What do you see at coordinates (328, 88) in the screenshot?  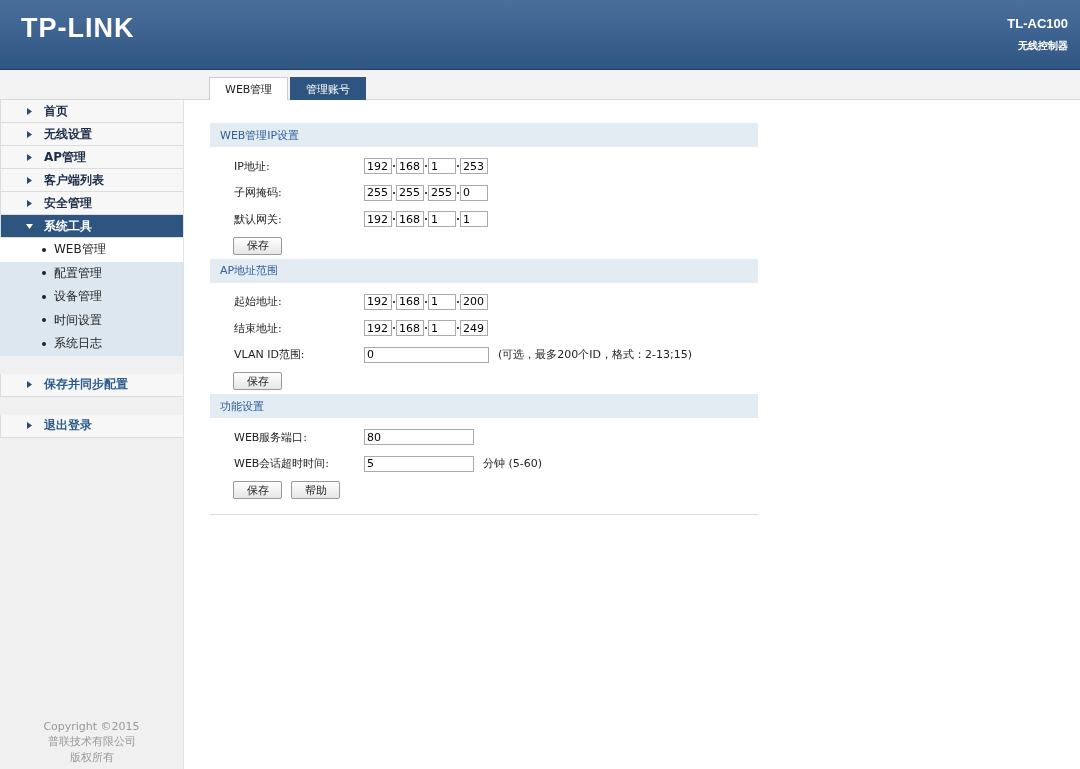 I see `tab: 管理账号` at bounding box center [328, 88].